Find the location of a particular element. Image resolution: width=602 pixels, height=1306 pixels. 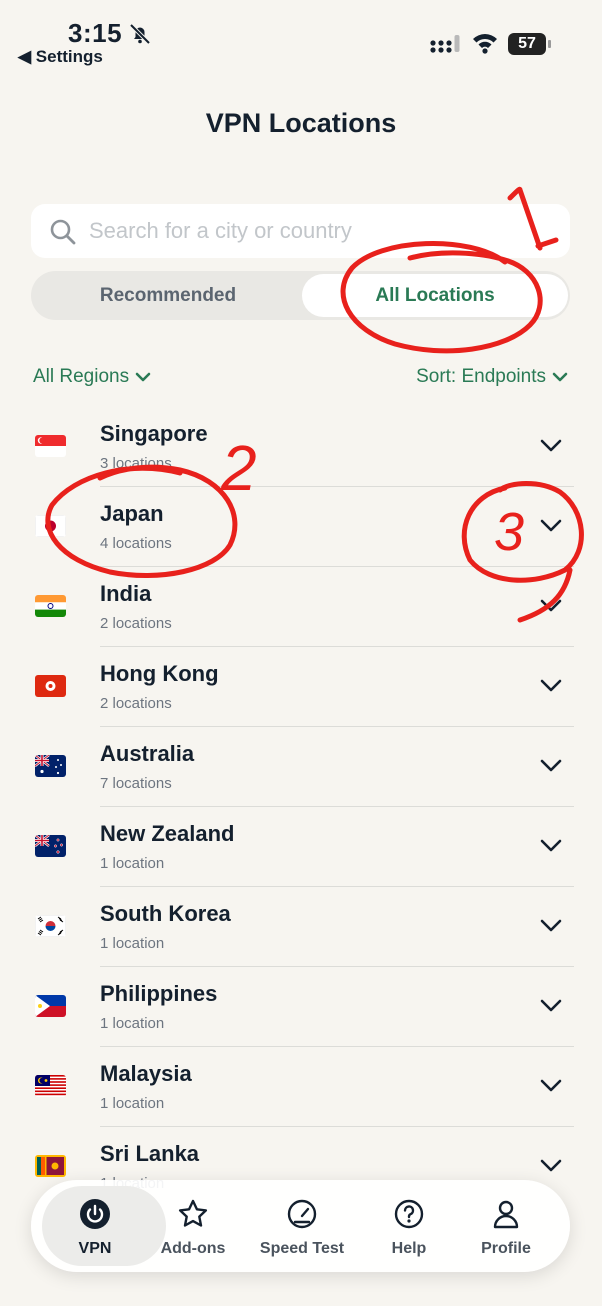

status-bar: 3:15 ◀ Settings 57 is located at coordinates (301, 40).